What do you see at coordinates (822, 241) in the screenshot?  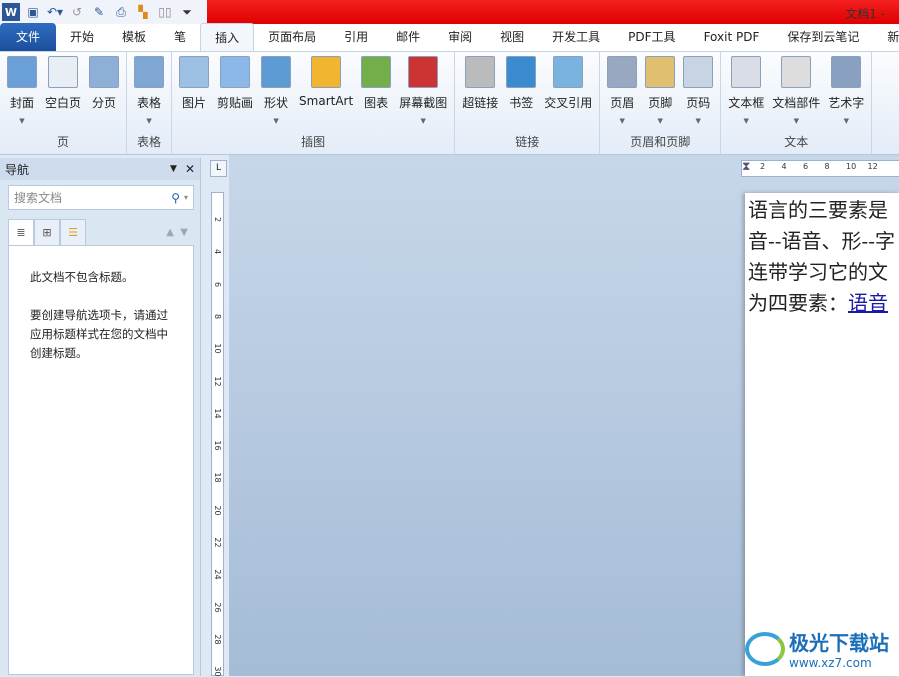 I see `text-line: 音--语音、形--字` at bounding box center [822, 241].